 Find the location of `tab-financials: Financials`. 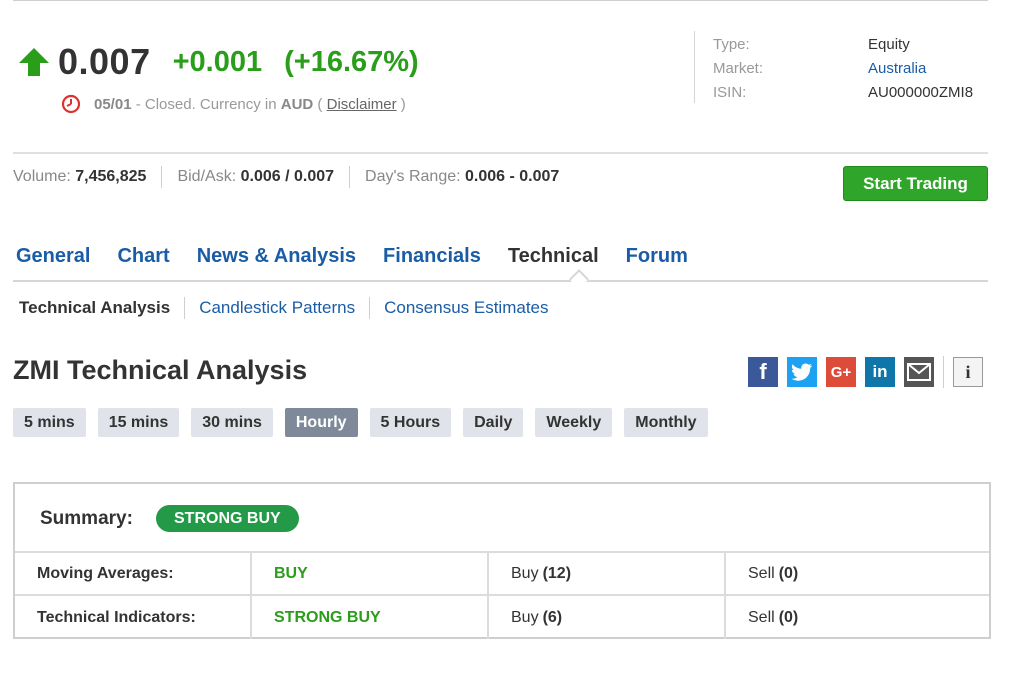

tab-financials: Financials is located at coordinates (432, 256).